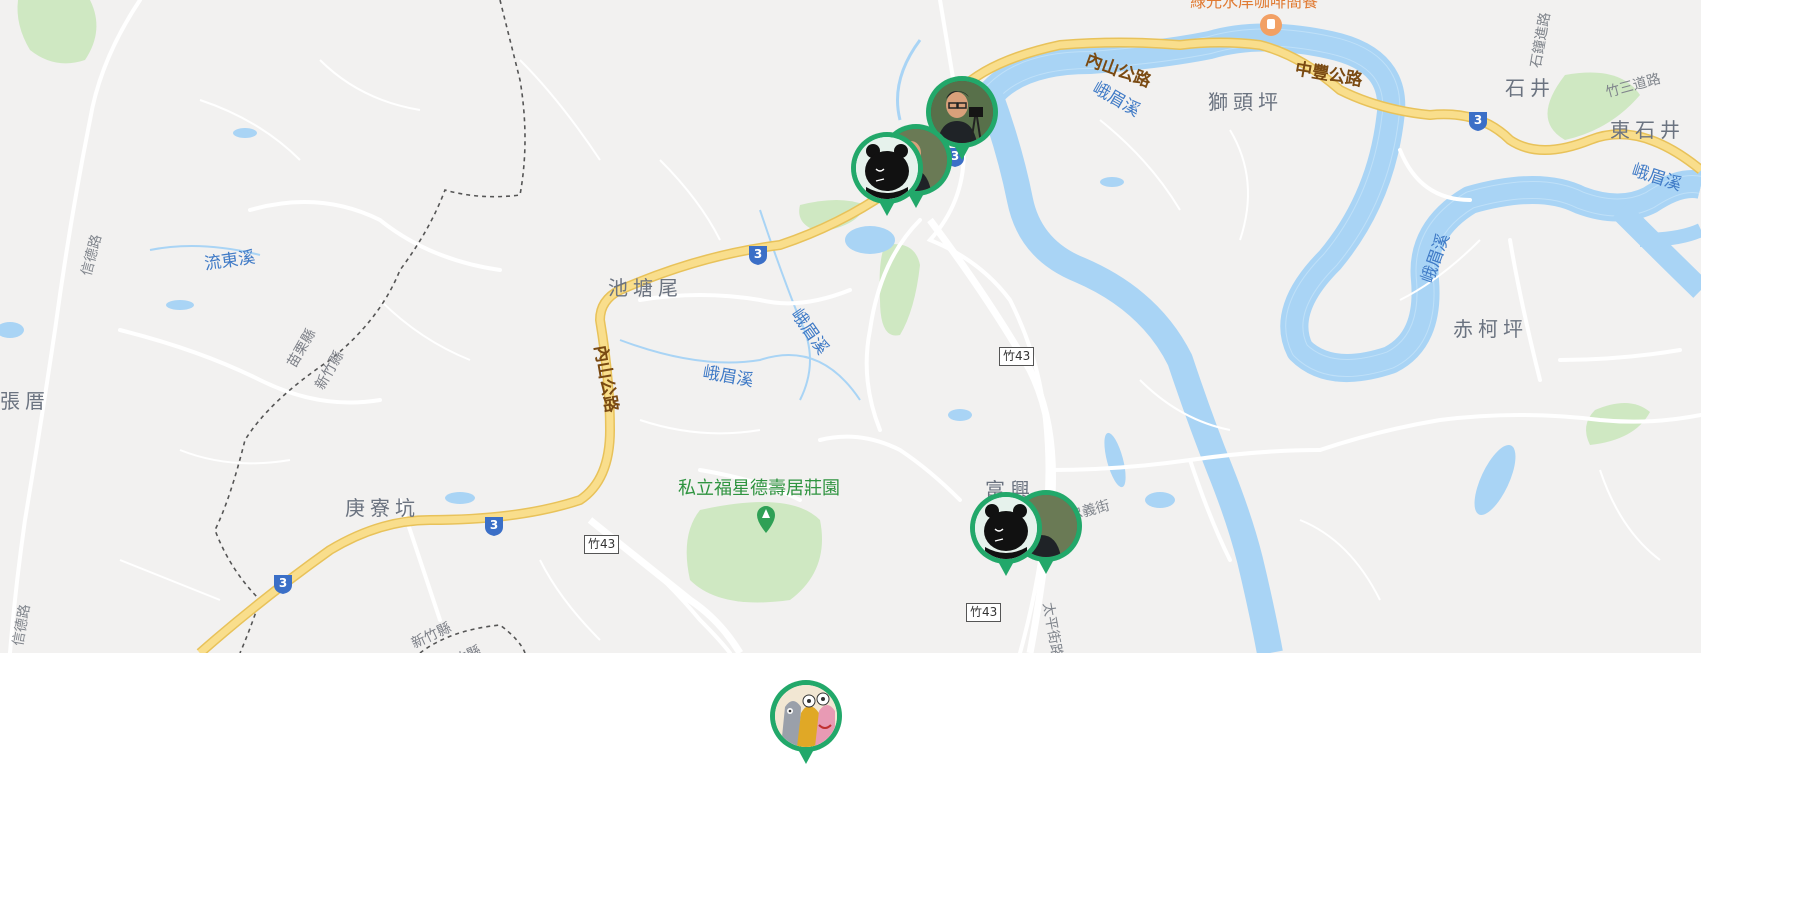 The height and width of the screenshot is (912, 1809). What do you see at coordinates (1647, 130) in the screenshot?
I see `place-label-dongshijing: 東石井` at bounding box center [1647, 130].